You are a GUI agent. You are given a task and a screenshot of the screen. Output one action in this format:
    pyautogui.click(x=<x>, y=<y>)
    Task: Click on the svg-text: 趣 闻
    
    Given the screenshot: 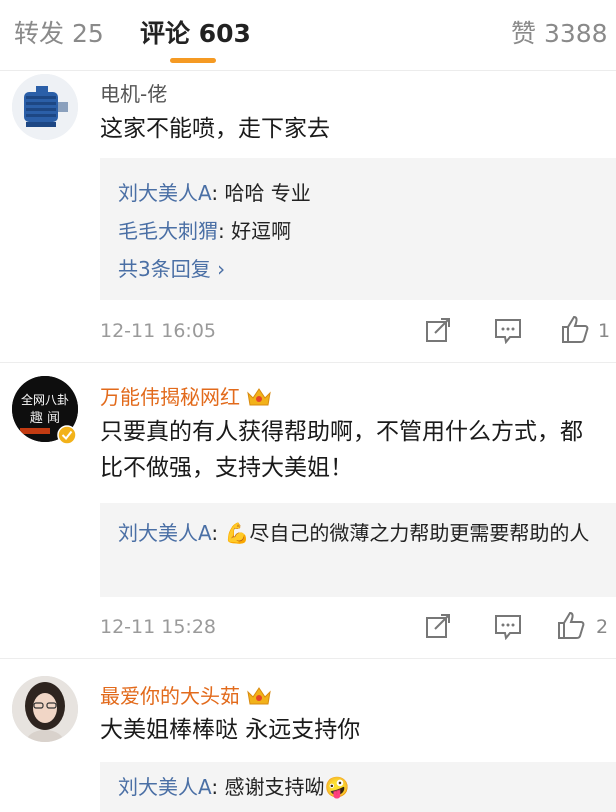 What is the action you would take?
    pyautogui.click(x=45, y=418)
    